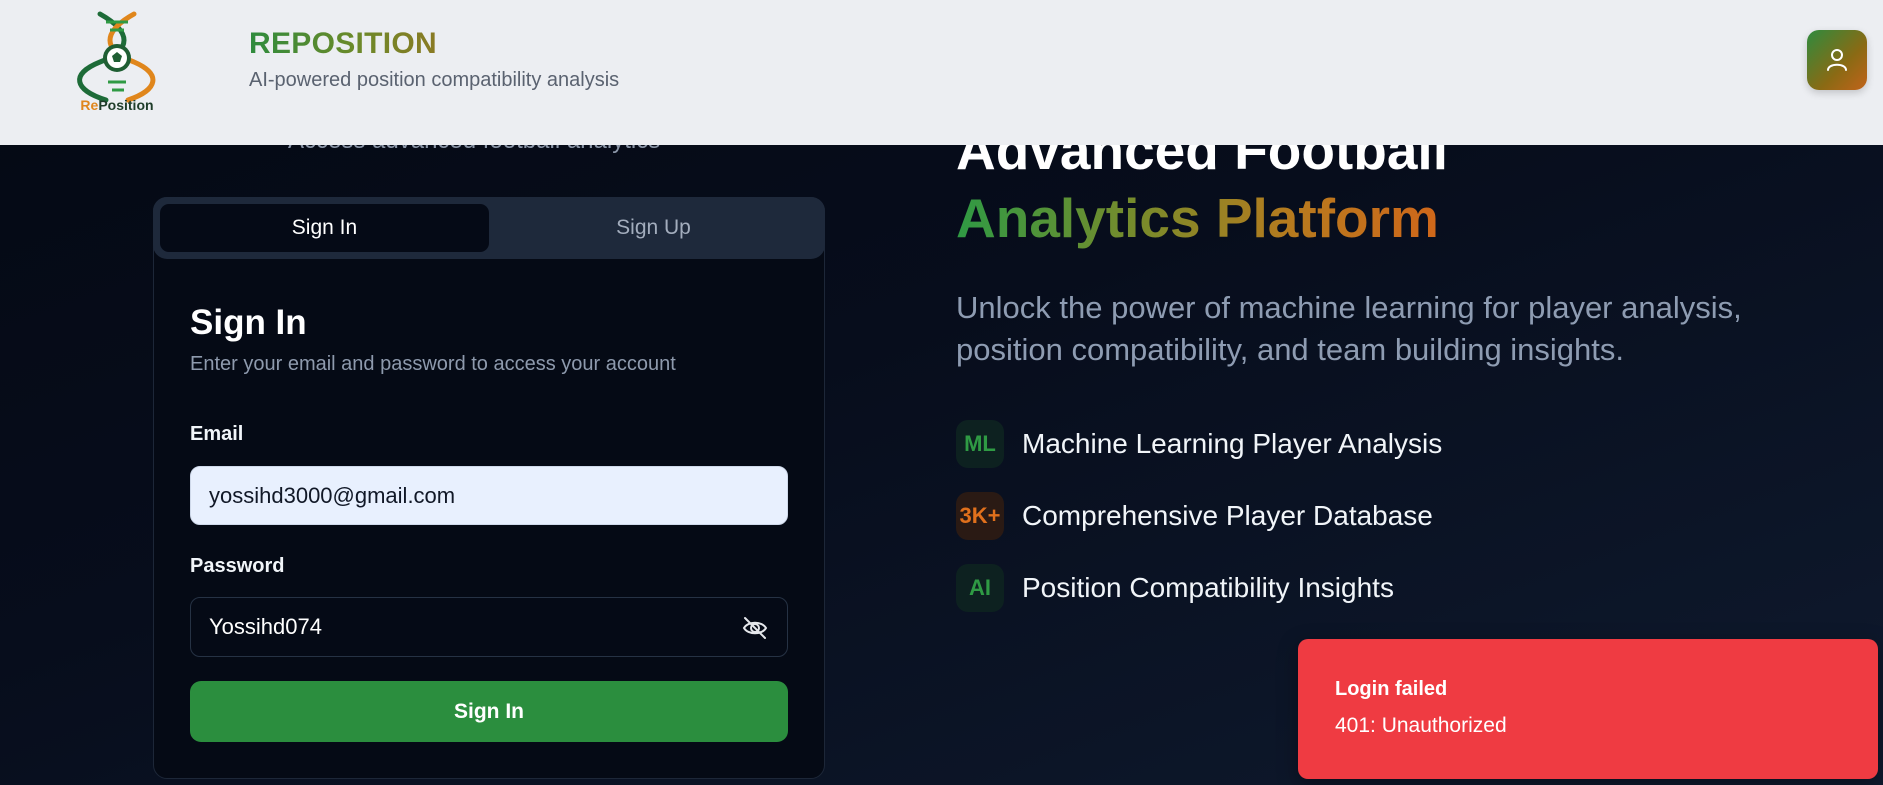 The width and height of the screenshot is (1883, 785). I want to click on feature-item-ai: AI Position Compatibility Insights, so click(1175, 588).